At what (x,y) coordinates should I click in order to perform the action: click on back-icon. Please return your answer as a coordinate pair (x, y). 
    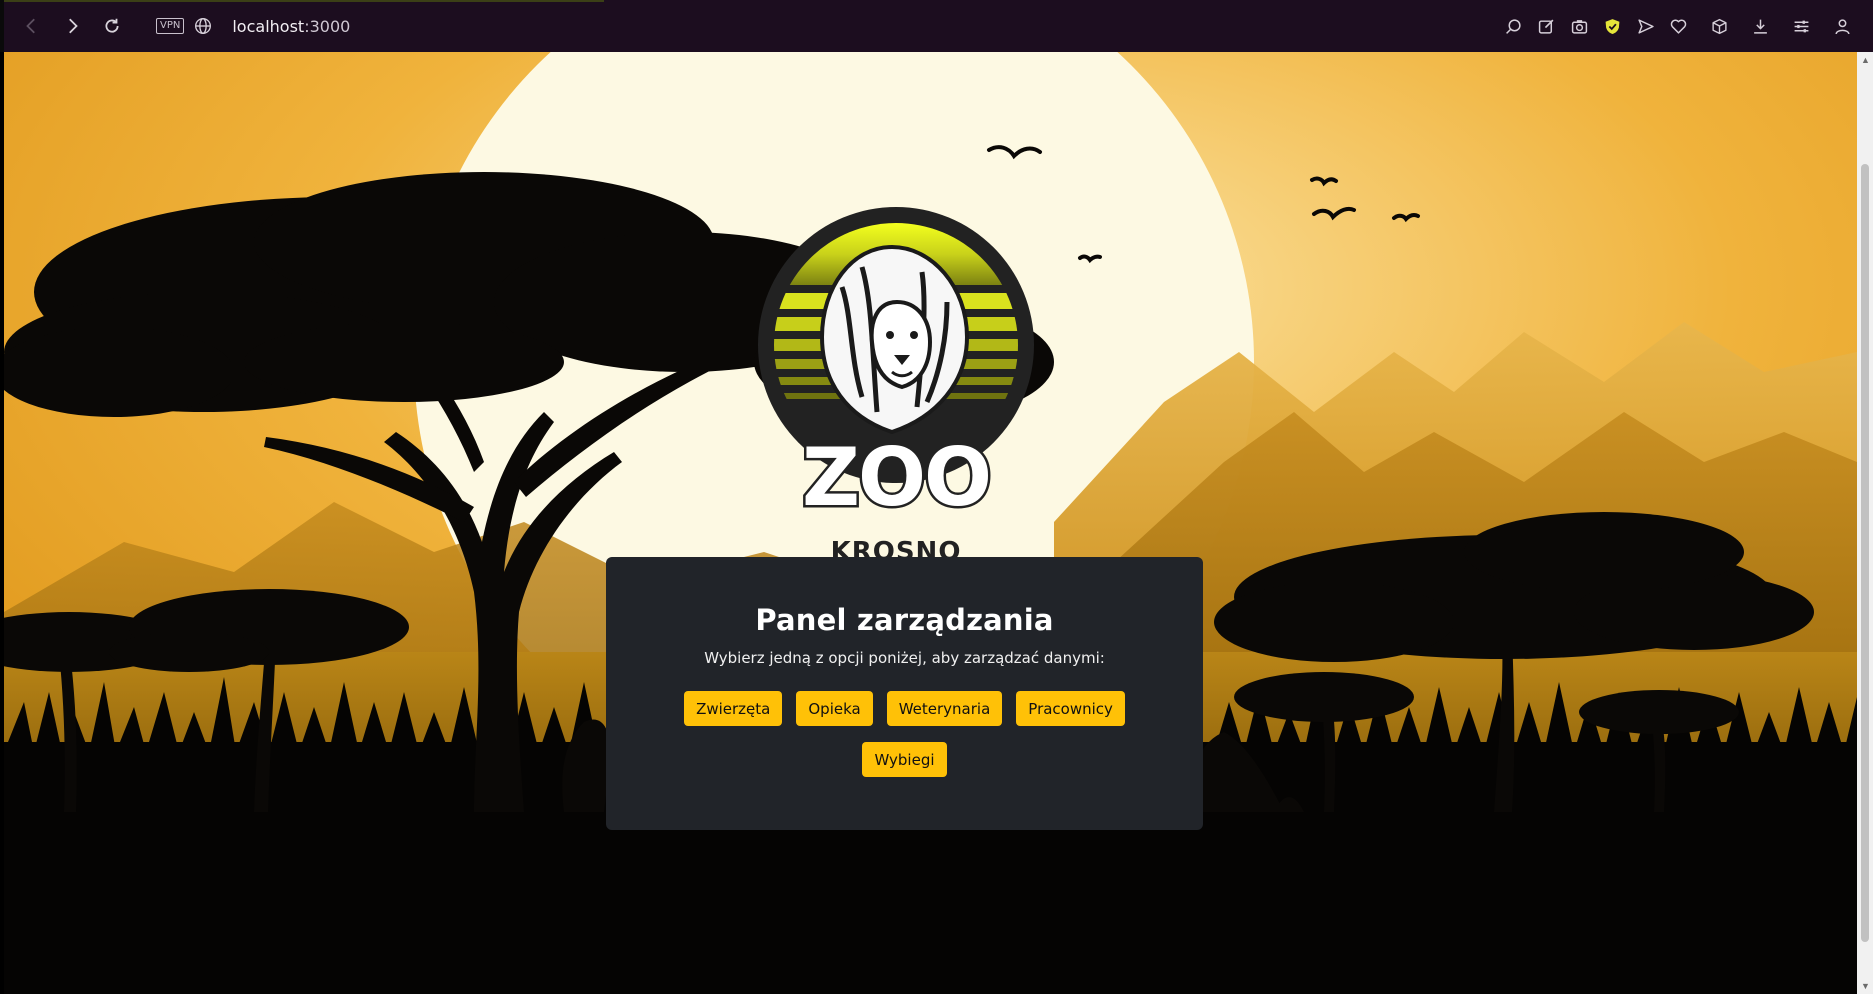
    Looking at the image, I should click on (30, 26).